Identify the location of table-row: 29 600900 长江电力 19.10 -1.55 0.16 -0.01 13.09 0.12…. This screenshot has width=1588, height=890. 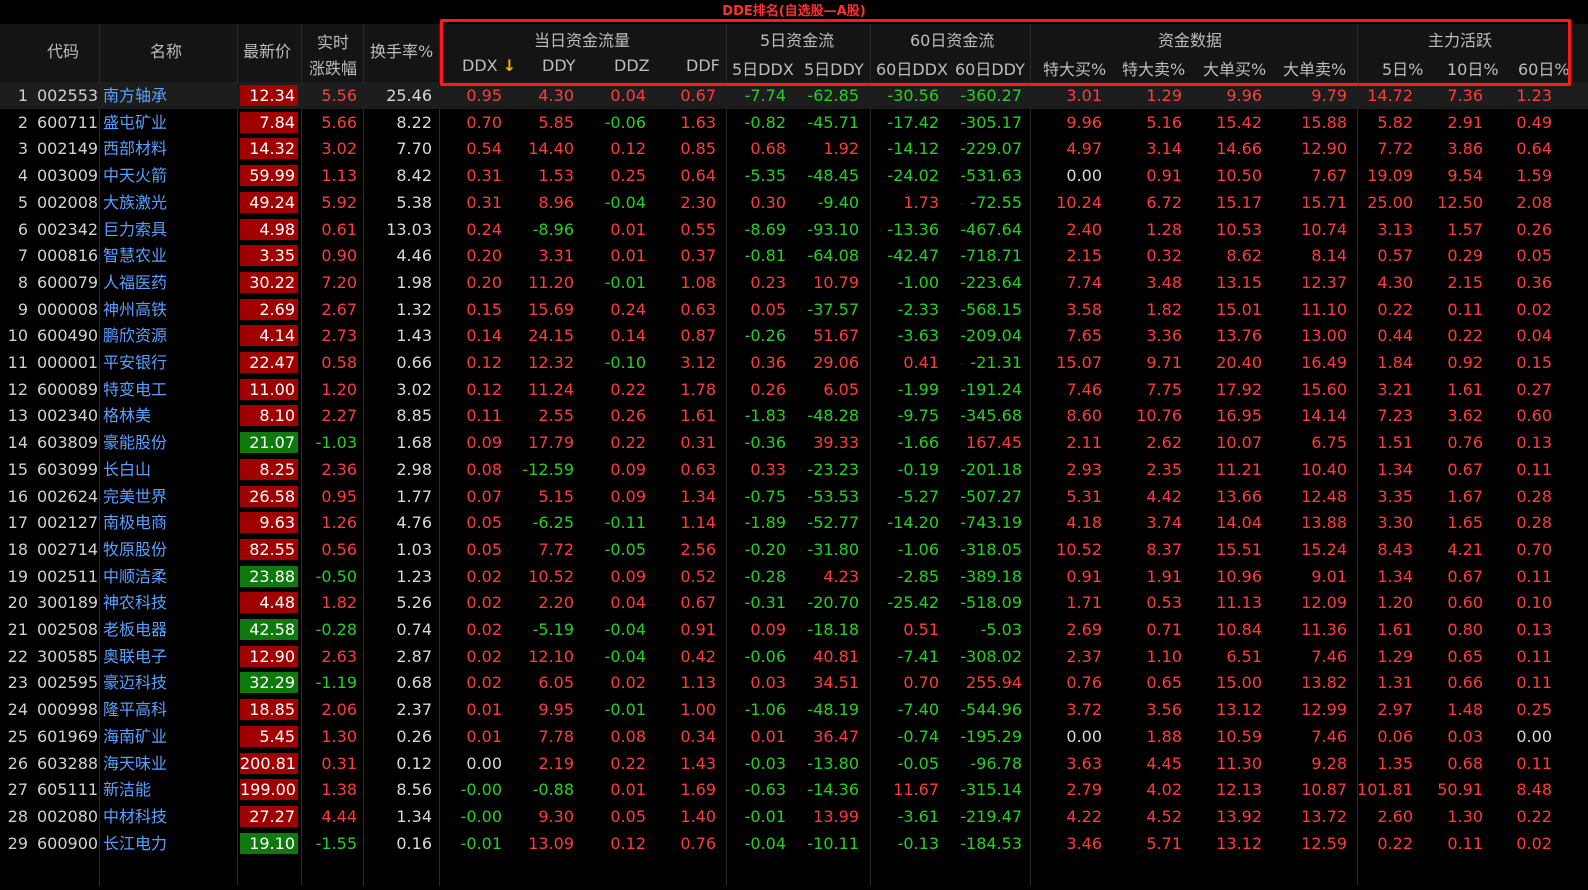
(794, 843).